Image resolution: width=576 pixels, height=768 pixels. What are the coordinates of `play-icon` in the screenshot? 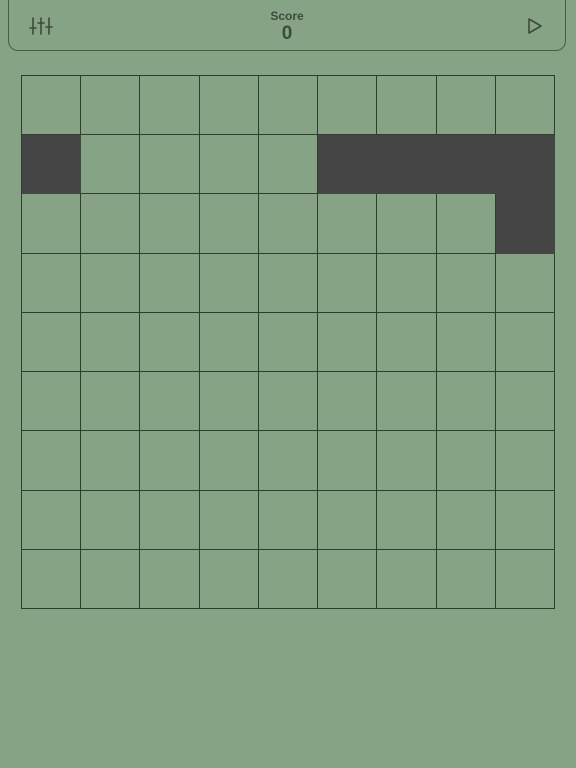 It's located at (535, 26).